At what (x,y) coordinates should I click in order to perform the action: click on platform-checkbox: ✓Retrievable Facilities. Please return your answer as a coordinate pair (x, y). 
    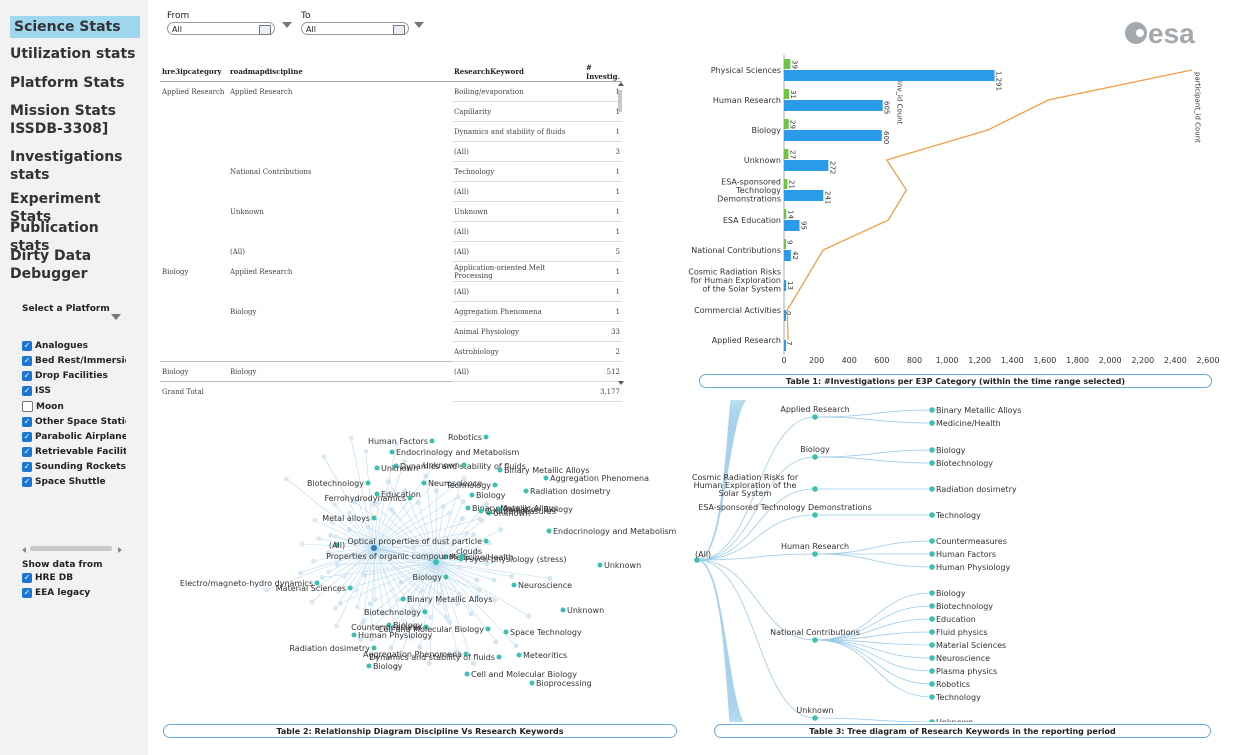
    Looking at the image, I should click on (74, 451).